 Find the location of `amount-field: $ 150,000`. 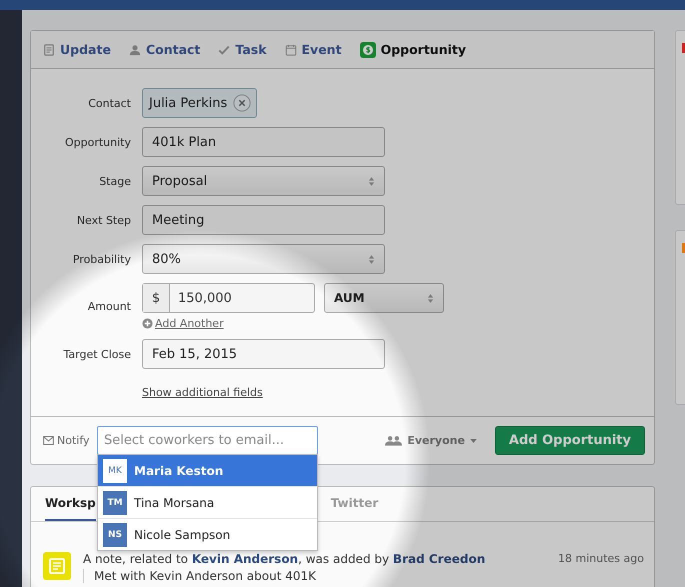

amount-field: $ 150,000 is located at coordinates (228, 298).